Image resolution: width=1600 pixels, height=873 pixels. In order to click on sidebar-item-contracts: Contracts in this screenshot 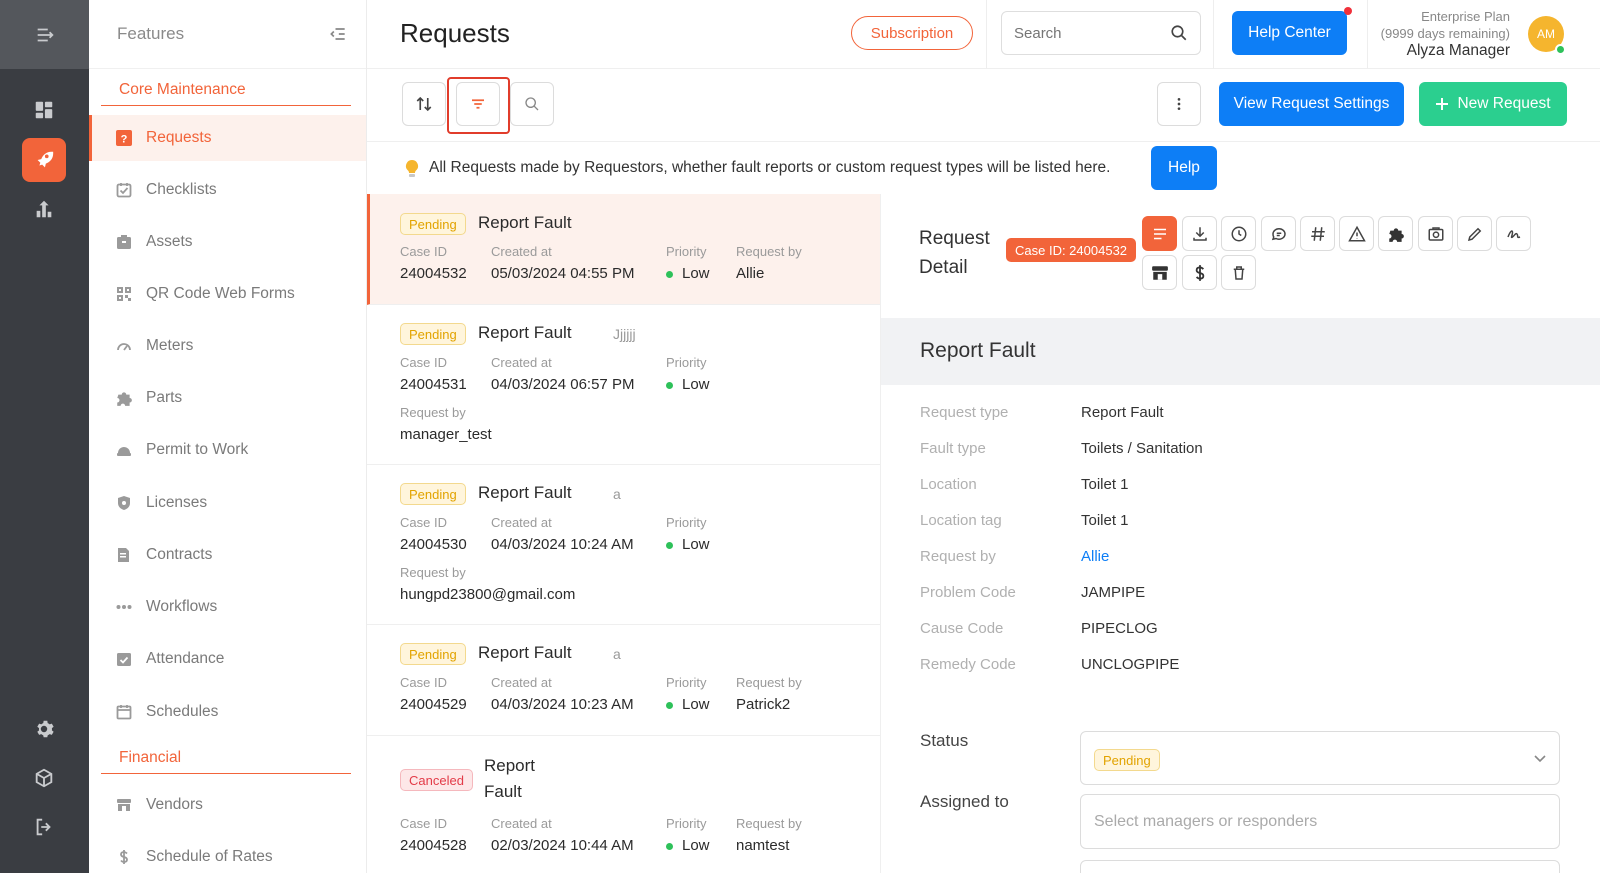, I will do `click(227, 555)`.